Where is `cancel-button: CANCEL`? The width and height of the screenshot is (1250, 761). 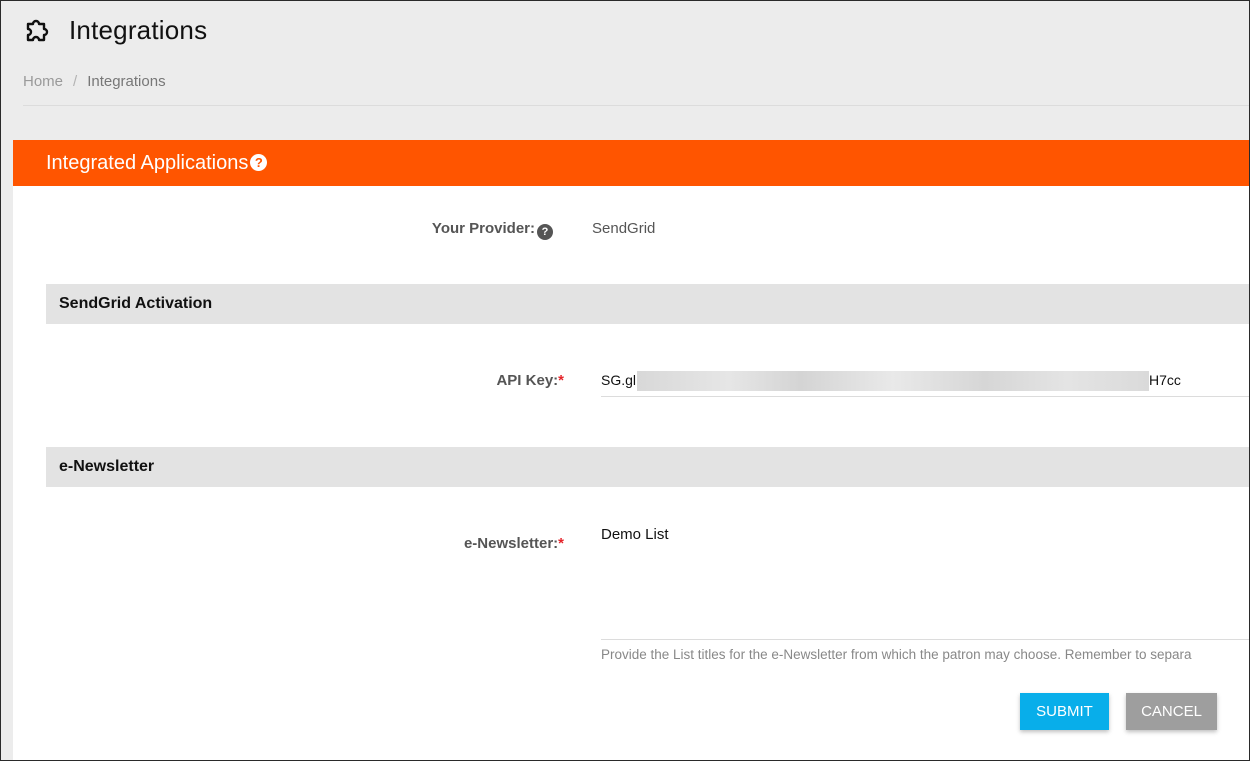
cancel-button: CANCEL is located at coordinates (1171, 711).